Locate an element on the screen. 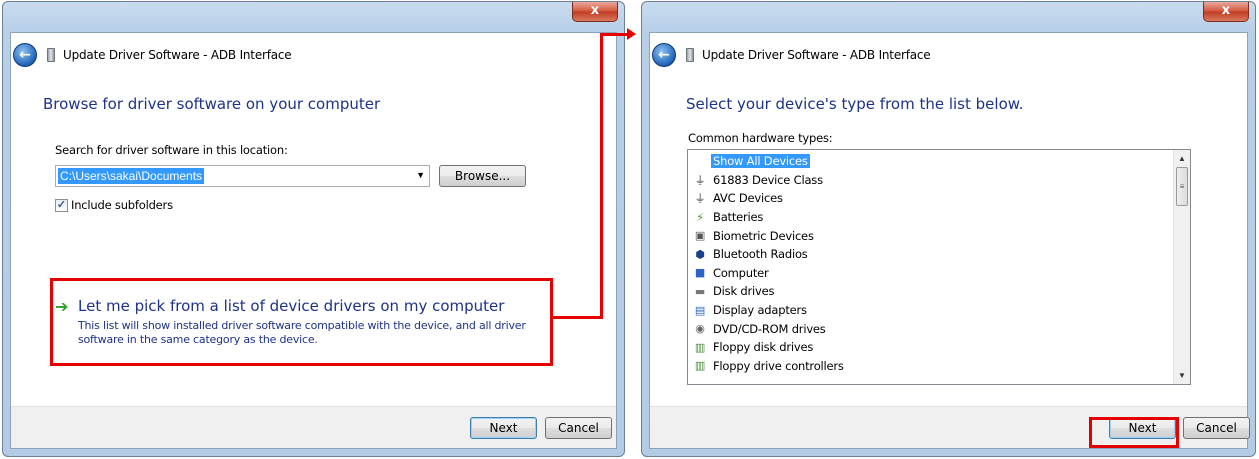 This screenshot has width=1259, height=459. floppy-controller-icon: ▥ is located at coordinates (700, 366).